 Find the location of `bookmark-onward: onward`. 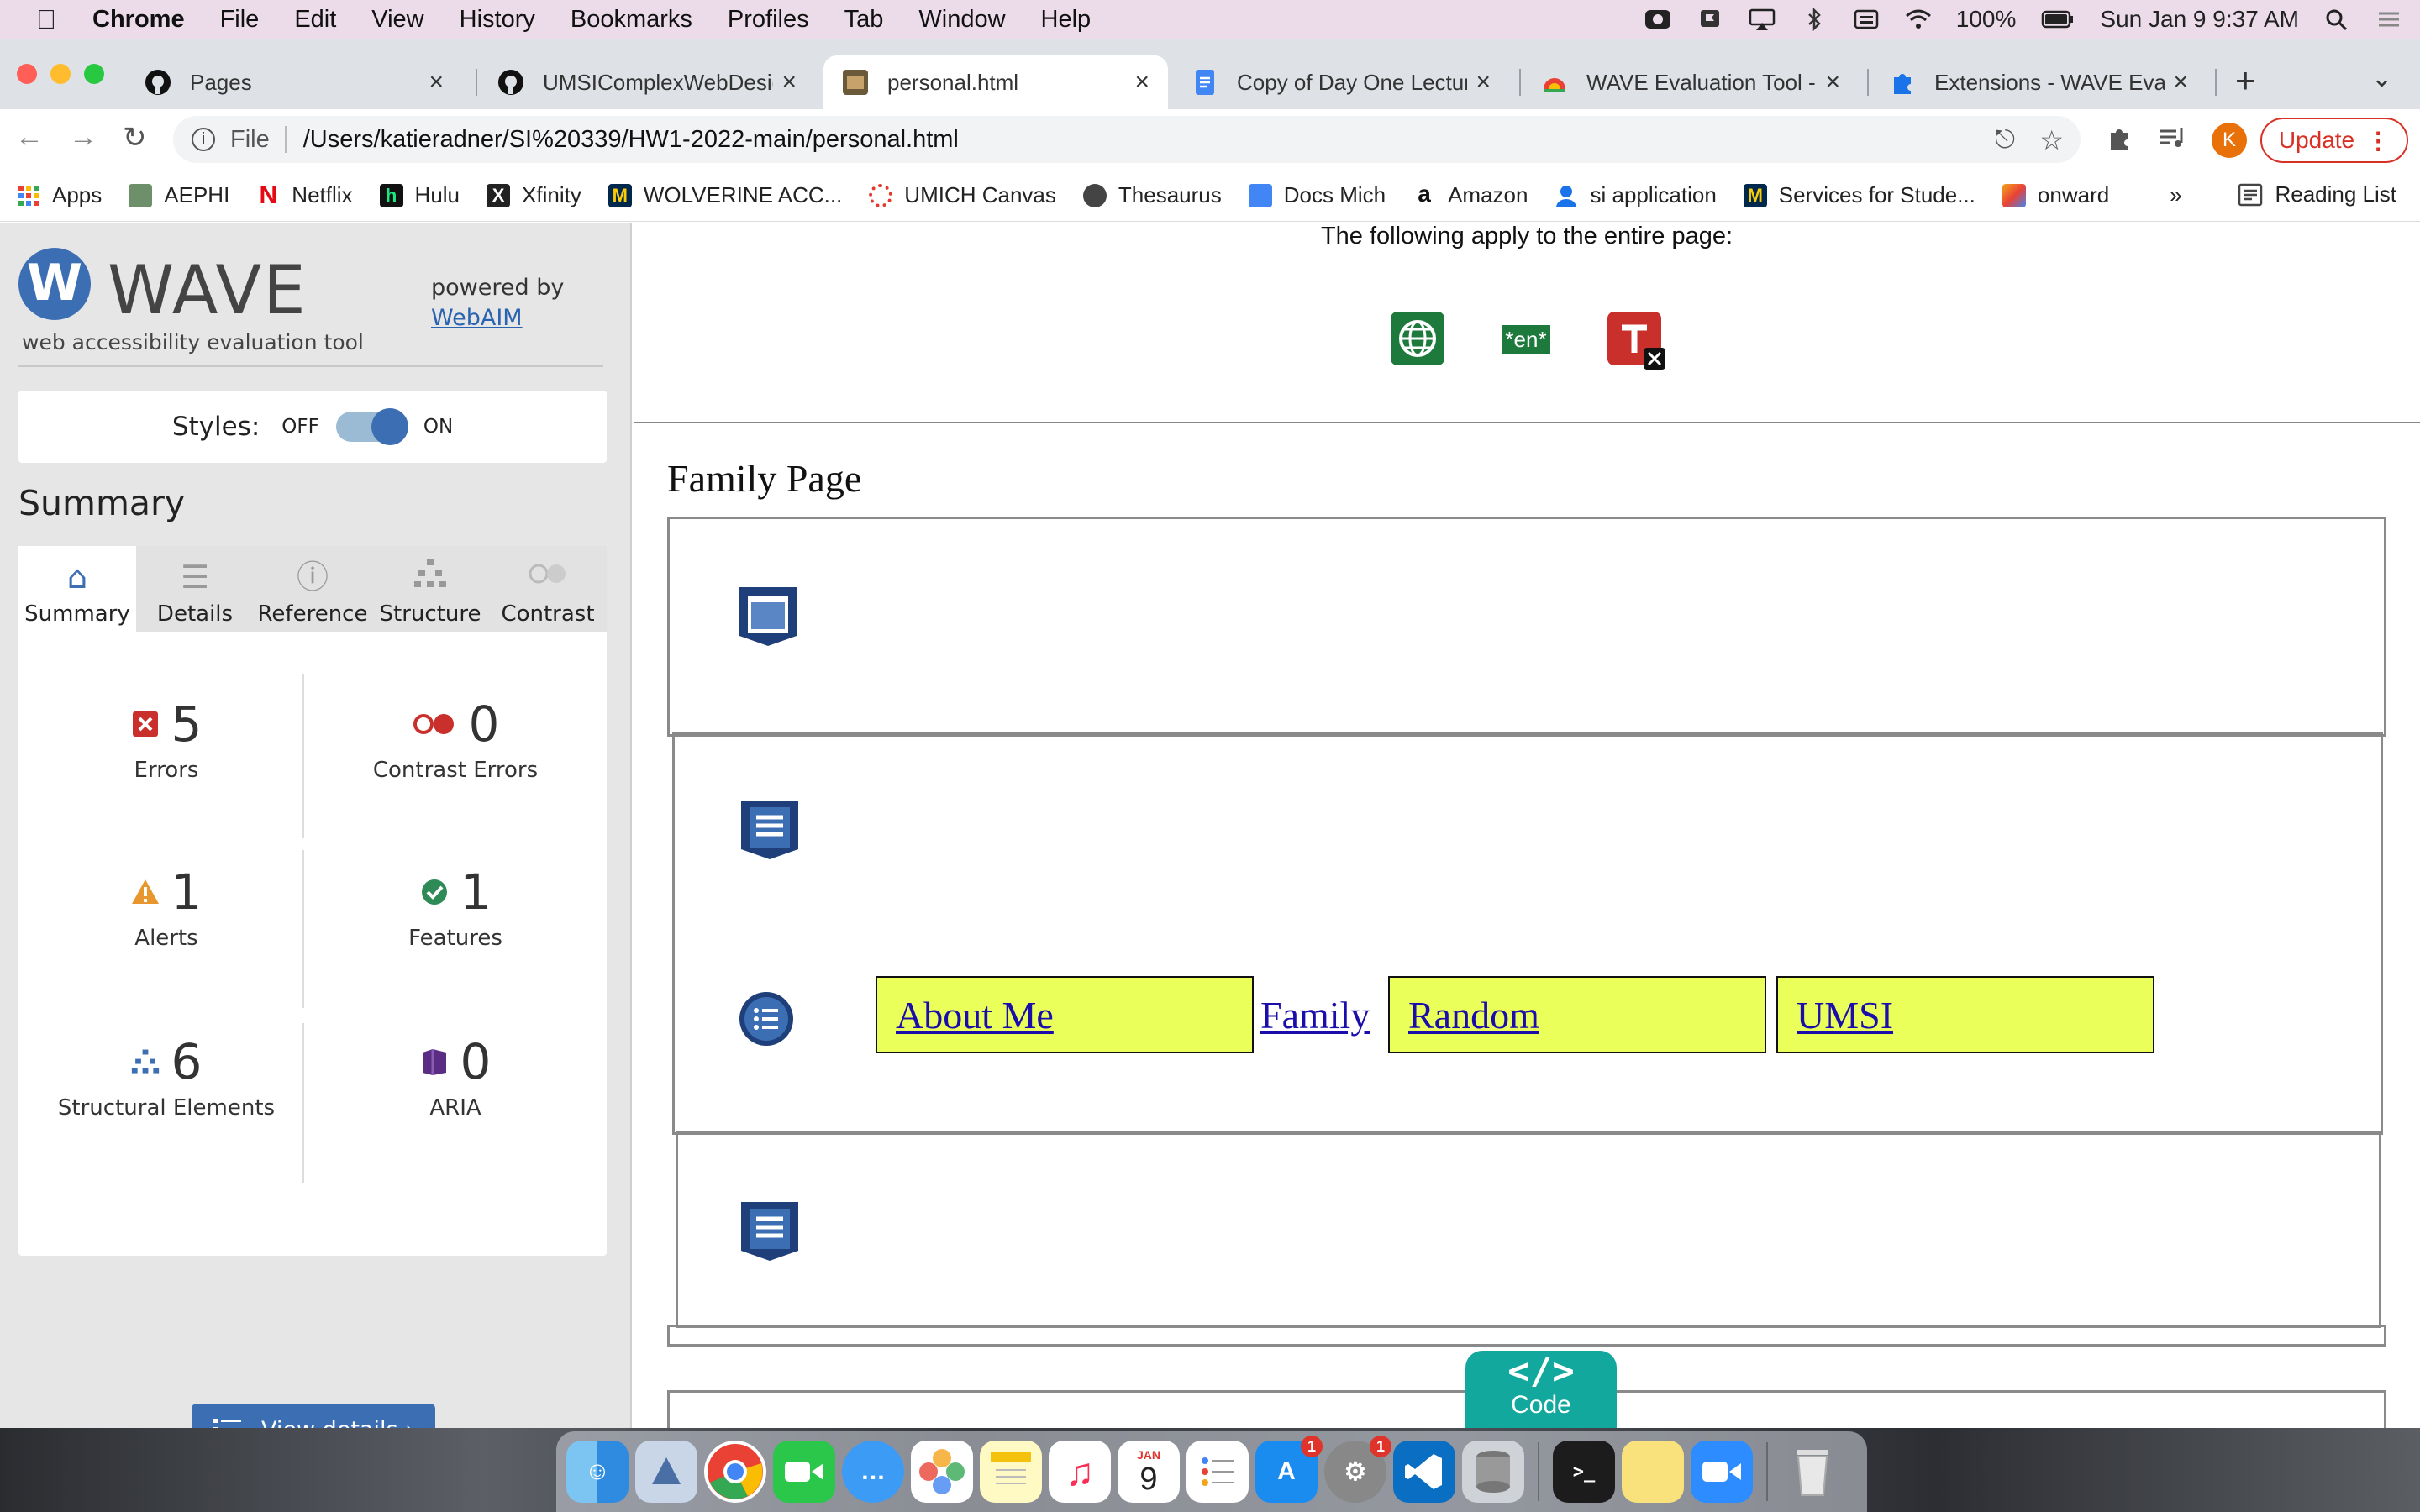

bookmark-onward: onward is located at coordinates (2055, 195).